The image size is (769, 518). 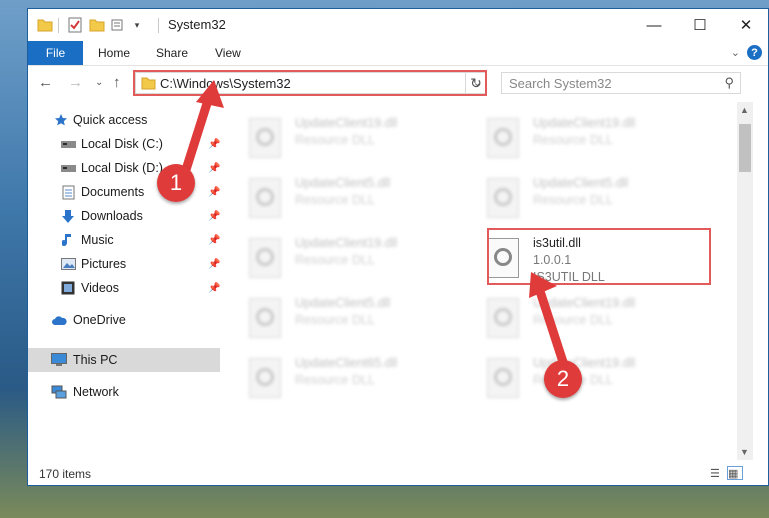 What do you see at coordinates (122, 168) in the screenshot?
I see `sidebar-item-label: Local Disk (D:)` at bounding box center [122, 168].